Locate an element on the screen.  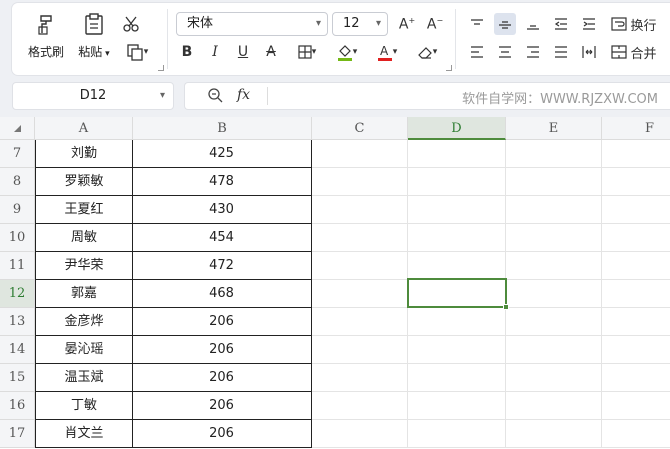
font-color-button: A ▾ is located at coordinates (387, 52).